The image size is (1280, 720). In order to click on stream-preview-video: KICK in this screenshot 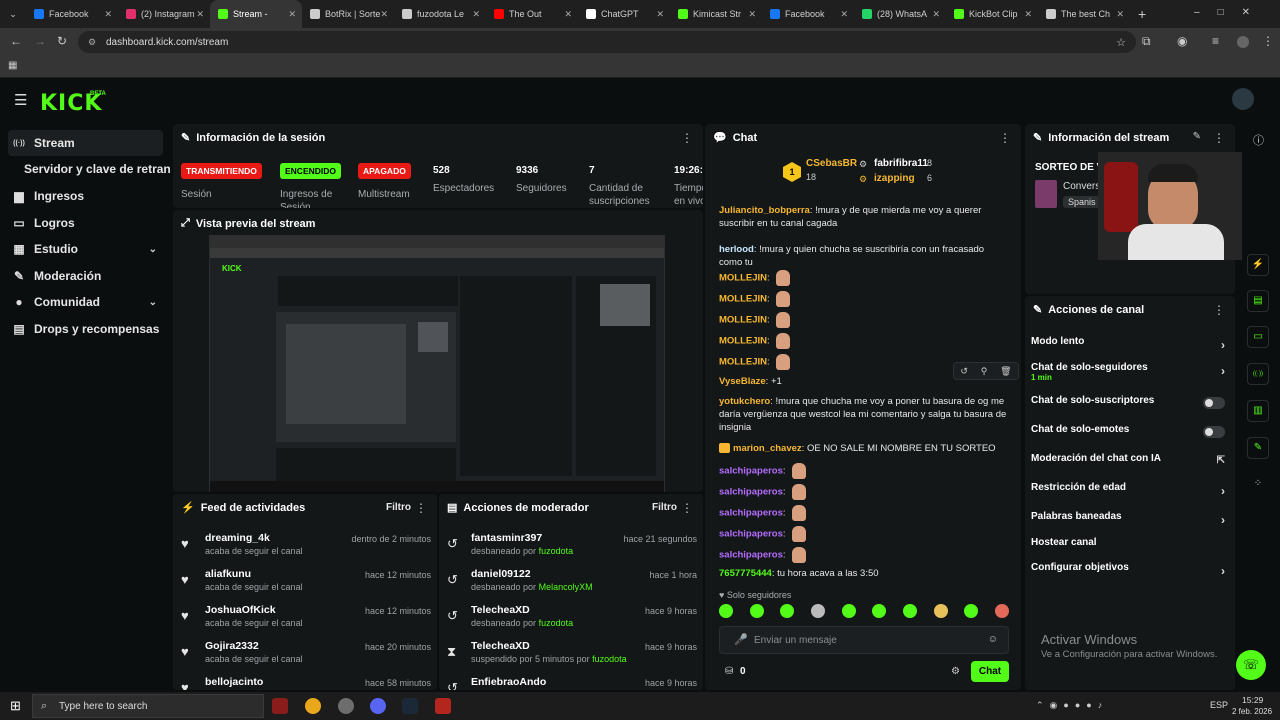, I will do `click(437, 363)`.